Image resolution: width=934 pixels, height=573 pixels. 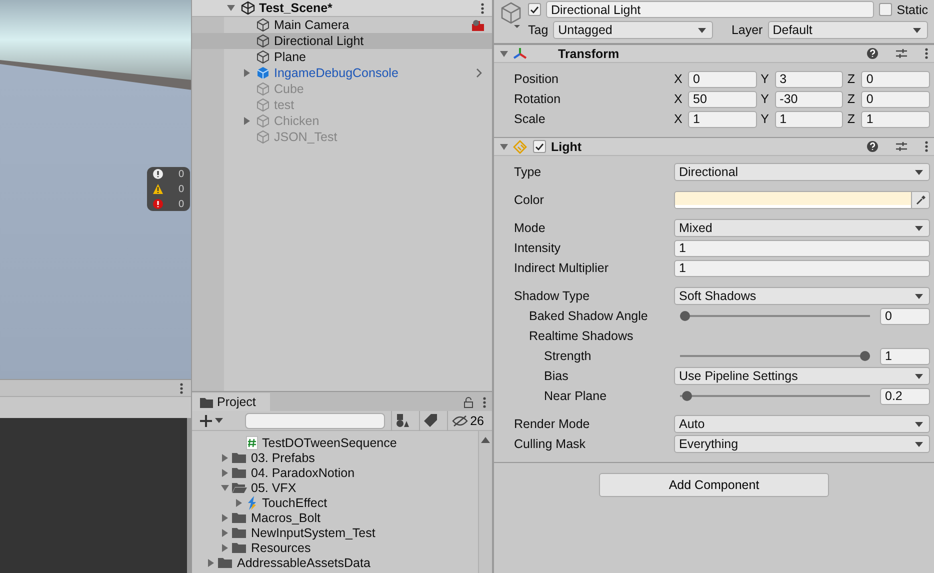 I want to click on property-label: Realtime Shadows, so click(x=581, y=336).